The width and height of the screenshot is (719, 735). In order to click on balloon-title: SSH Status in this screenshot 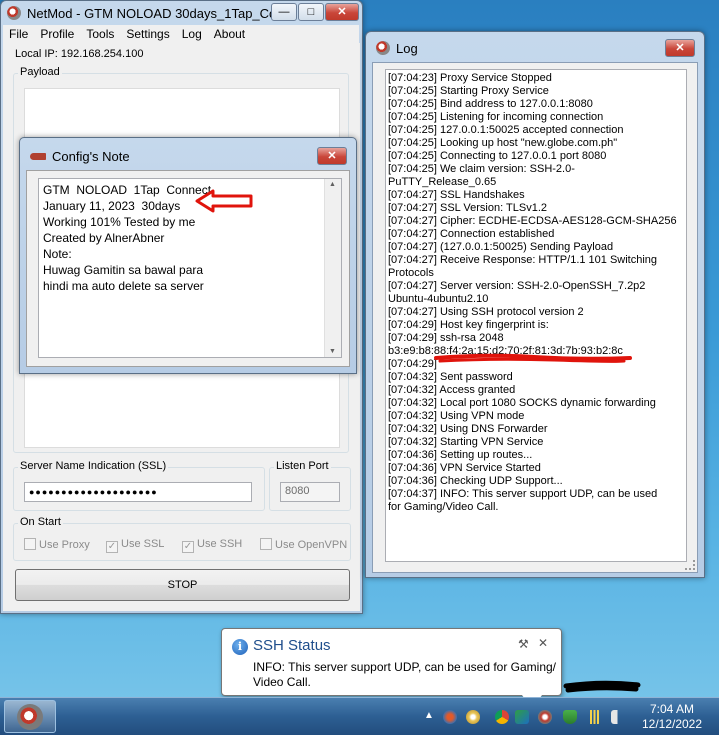, I will do `click(292, 645)`.